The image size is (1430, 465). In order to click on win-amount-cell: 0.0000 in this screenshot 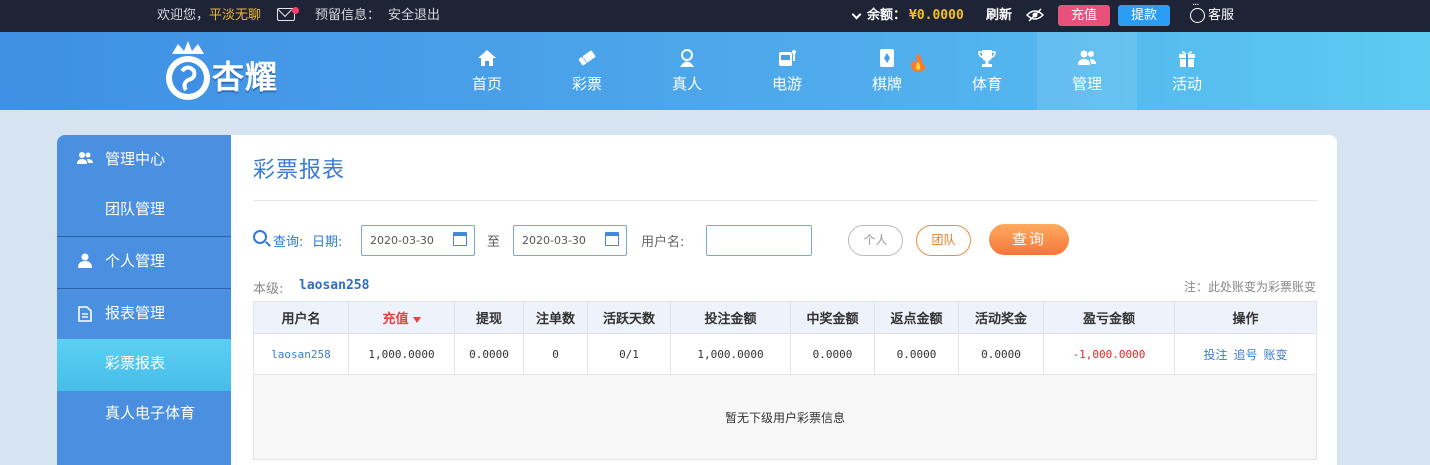, I will do `click(832, 354)`.